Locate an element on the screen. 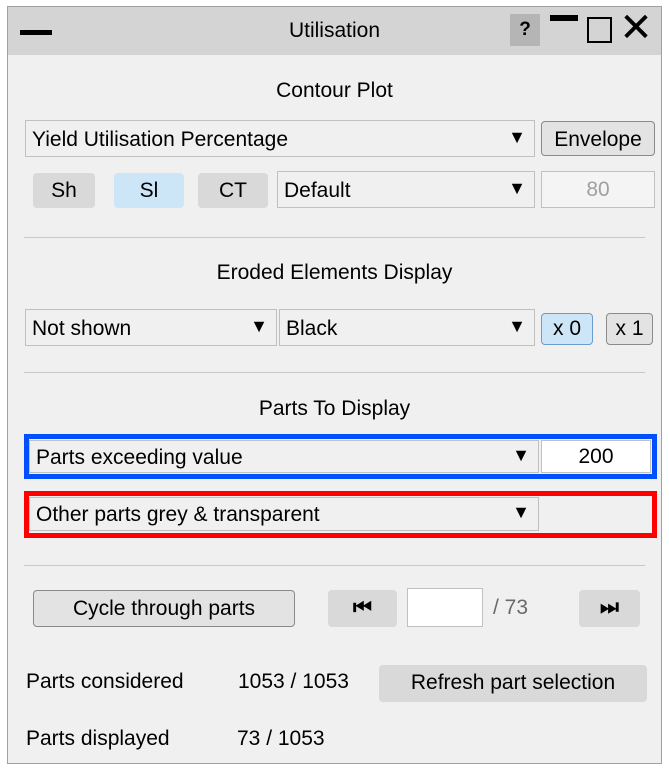 Image resolution: width=669 pixels, height=770 pixels. envelope-button: Envelope is located at coordinates (598, 138).